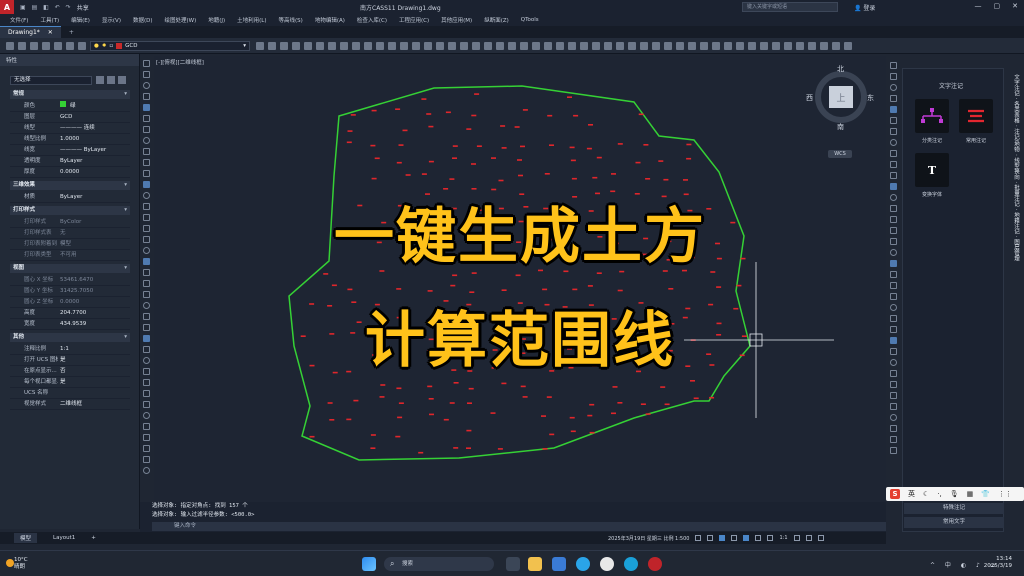 This screenshot has height=576, width=1024. What do you see at coordinates (893, 268) in the screenshot?
I see `edit-tool-strip` at bounding box center [893, 268].